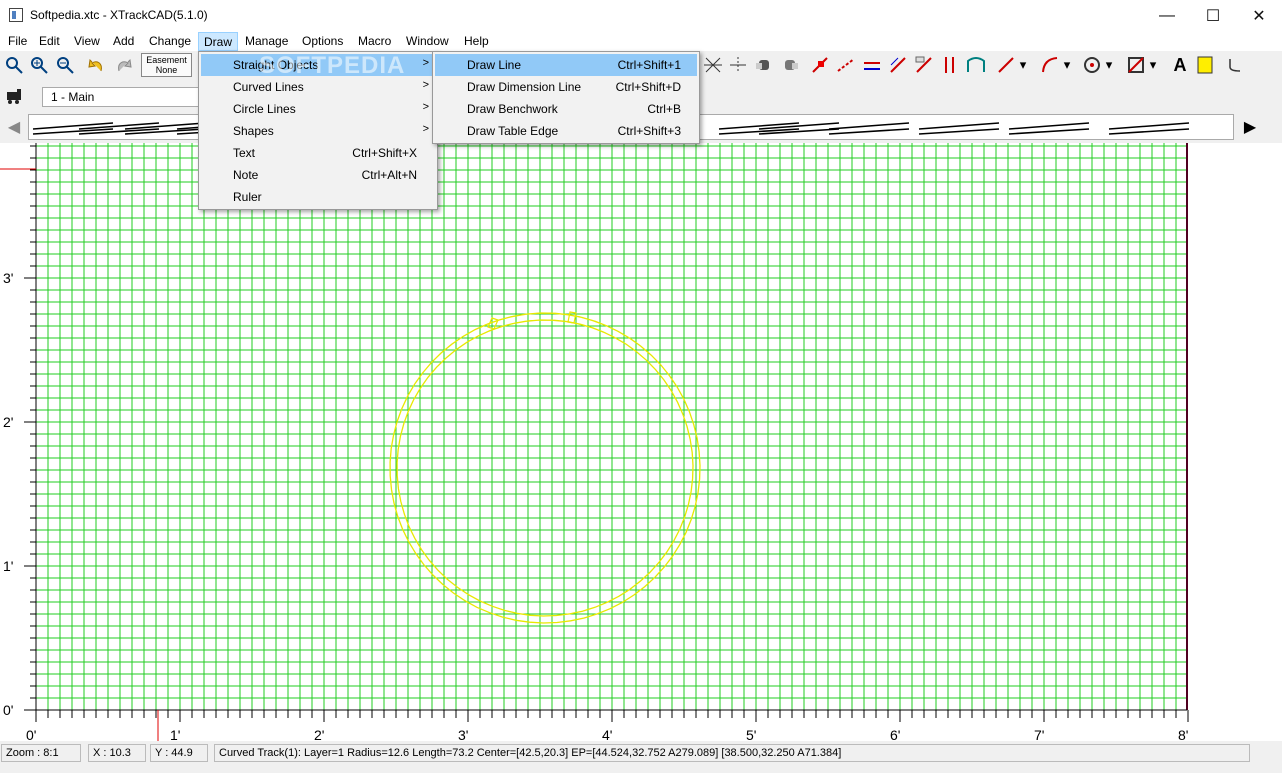  What do you see at coordinates (820, 65) in the screenshot?
I see `describe-track-icon` at bounding box center [820, 65].